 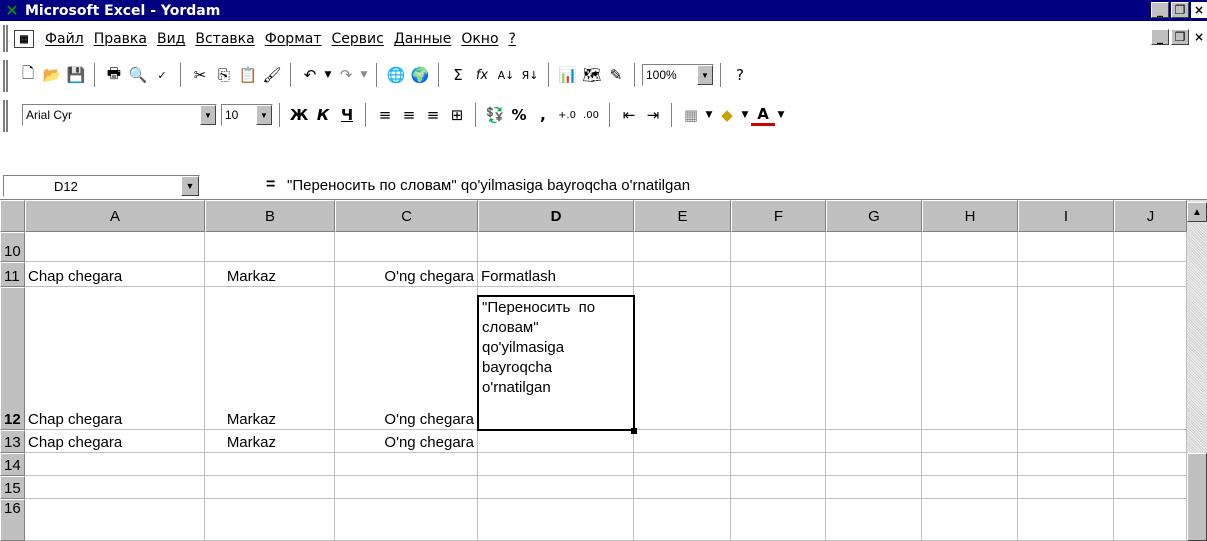 What do you see at coordinates (224, 39) in the screenshot?
I see `menu-insert: Вставка` at bounding box center [224, 39].